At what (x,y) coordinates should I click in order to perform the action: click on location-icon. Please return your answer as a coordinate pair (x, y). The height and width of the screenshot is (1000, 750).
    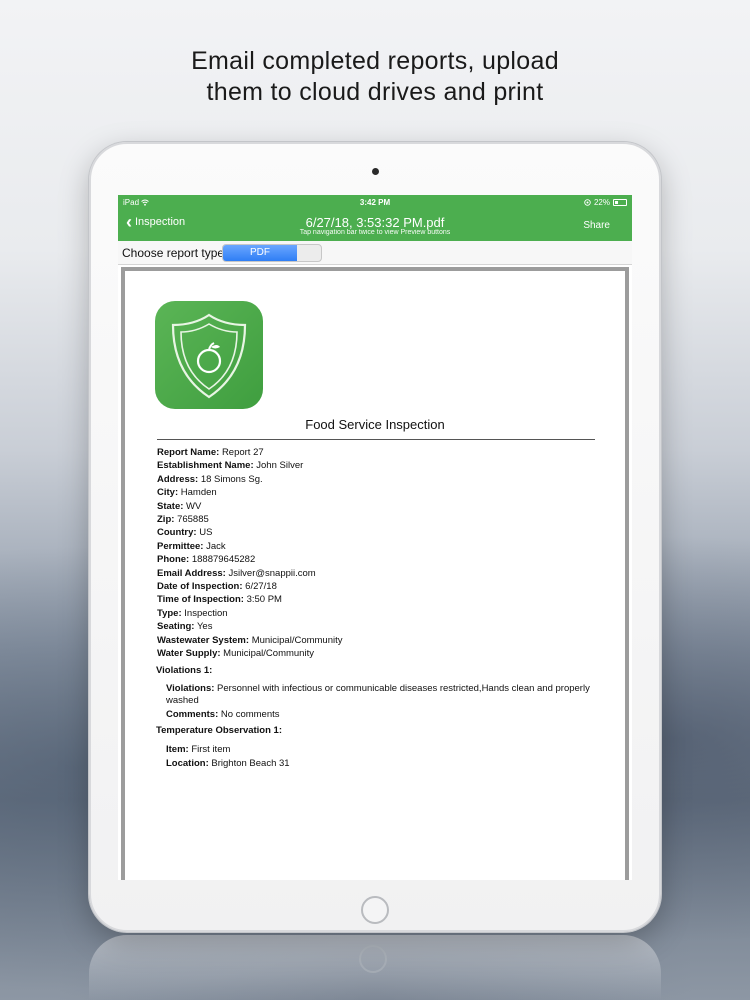
    Looking at the image, I should click on (587, 202).